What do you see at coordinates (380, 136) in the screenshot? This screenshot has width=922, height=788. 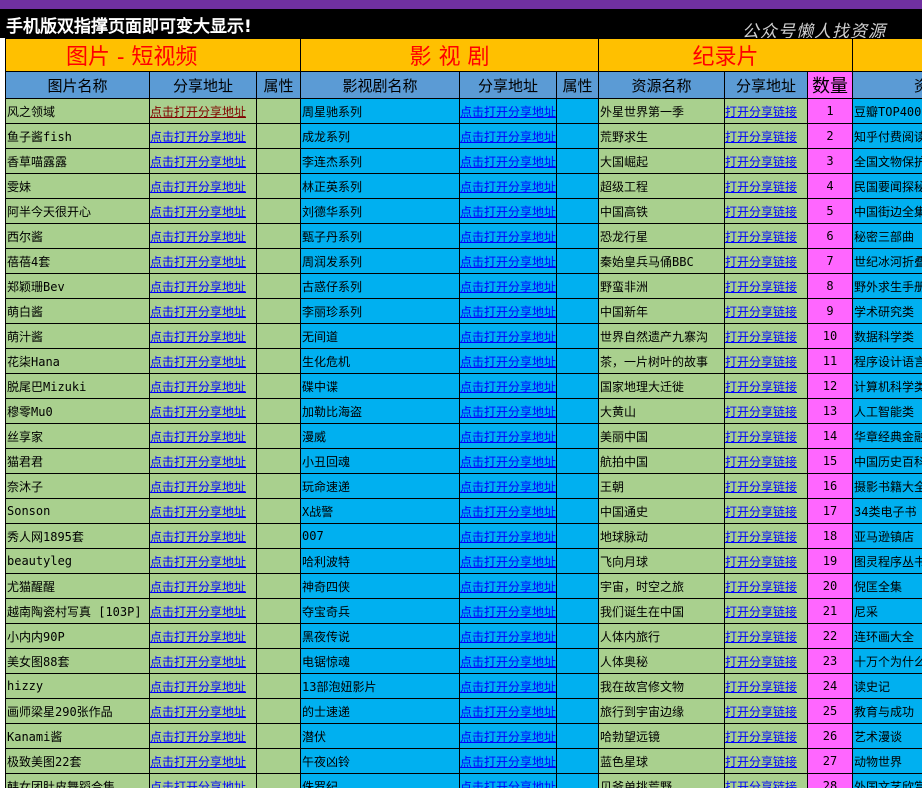 I see `film-name-cell: 成龙系列` at bounding box center [380, 136].